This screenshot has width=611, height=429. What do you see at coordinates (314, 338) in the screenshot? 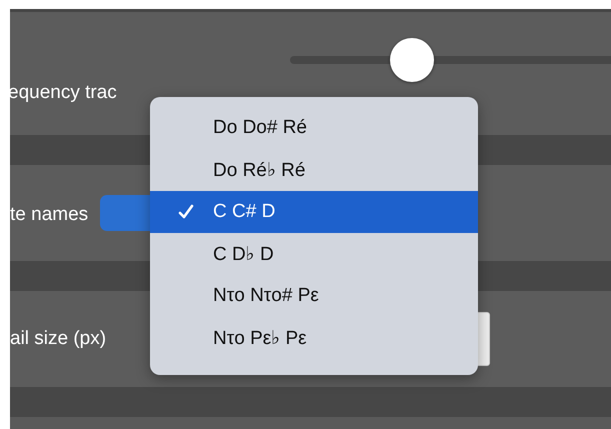
I see `menu-item: Nτo Pε♭ Pε` at bounding box center [314, 338].